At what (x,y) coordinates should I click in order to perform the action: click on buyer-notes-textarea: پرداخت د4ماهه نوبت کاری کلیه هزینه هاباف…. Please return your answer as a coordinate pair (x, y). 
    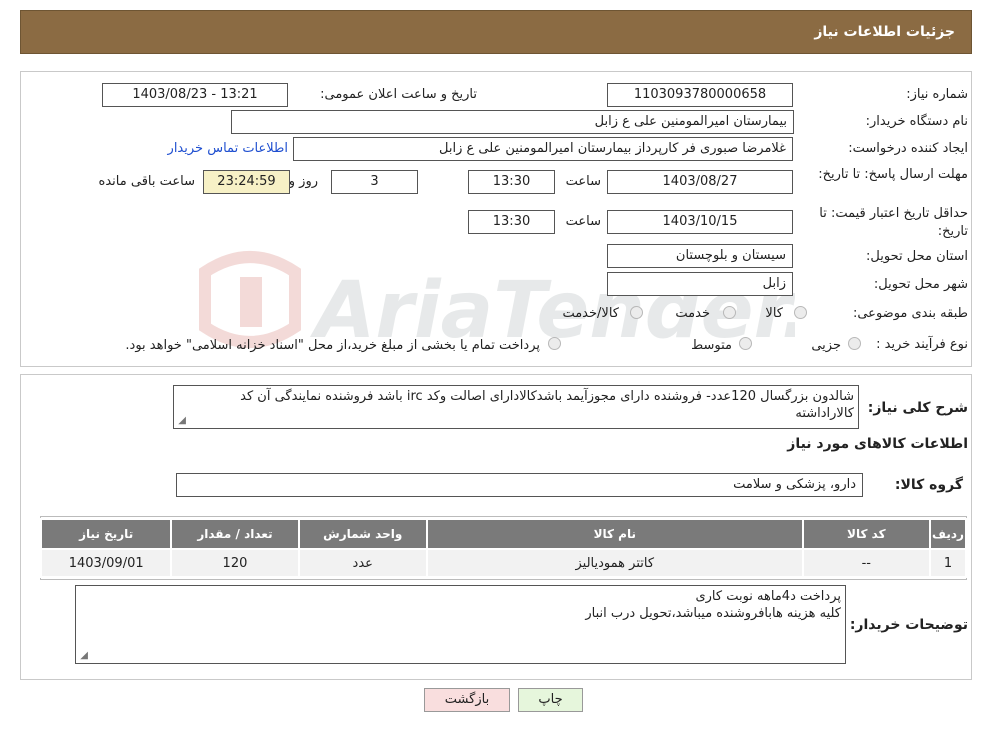
    Looking at the image, I should click on (460, 624).